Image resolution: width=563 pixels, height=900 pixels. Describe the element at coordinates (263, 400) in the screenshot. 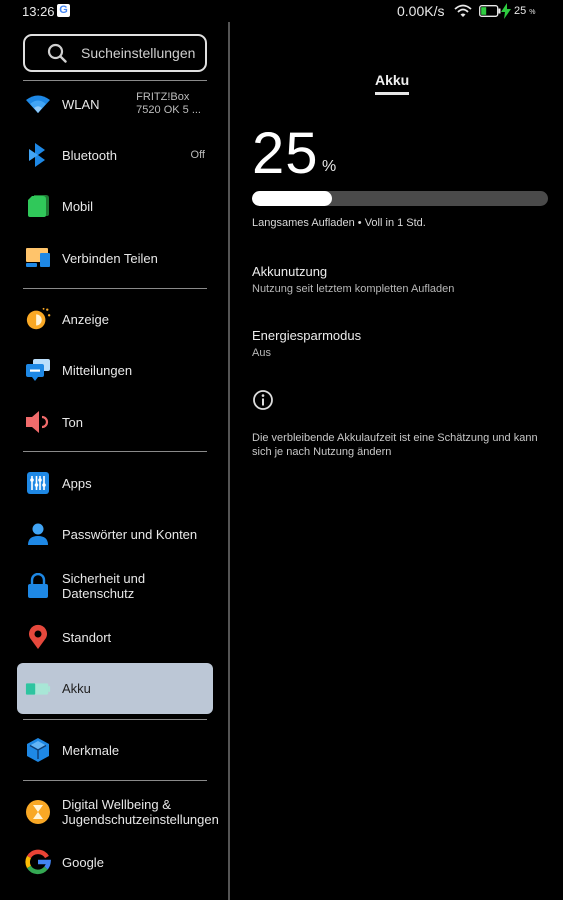

I see `info-icon` at that location.